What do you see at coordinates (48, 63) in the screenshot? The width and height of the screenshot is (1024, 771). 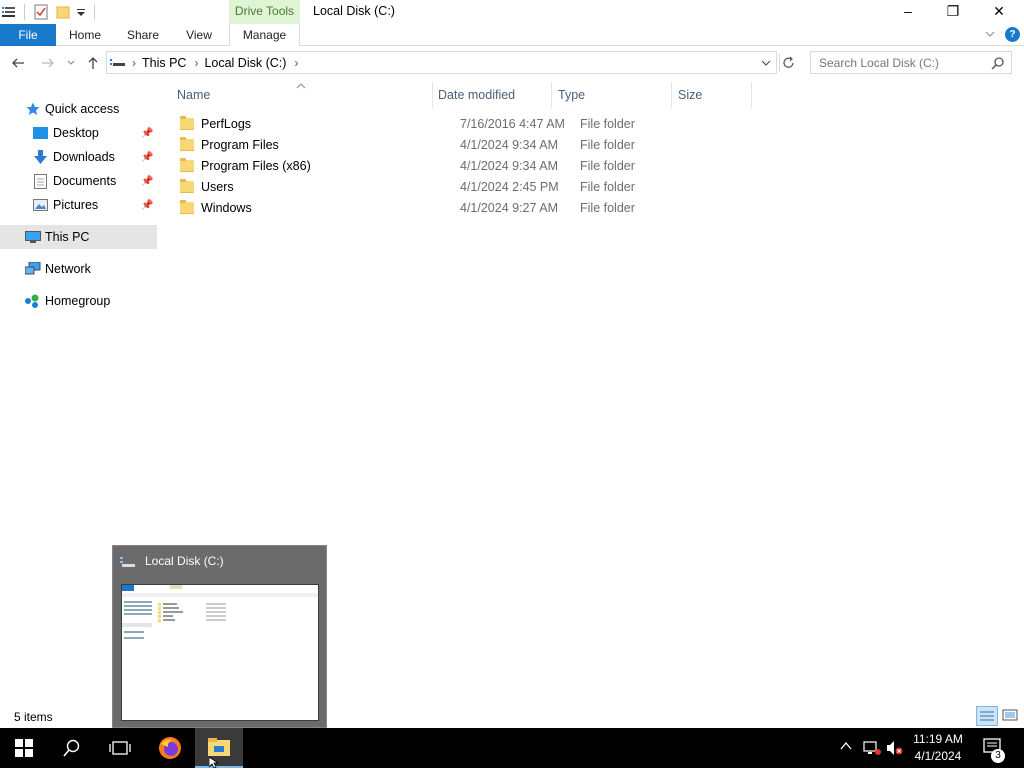 I see `forward-arrow-icon` at bounding box center [48, 63].